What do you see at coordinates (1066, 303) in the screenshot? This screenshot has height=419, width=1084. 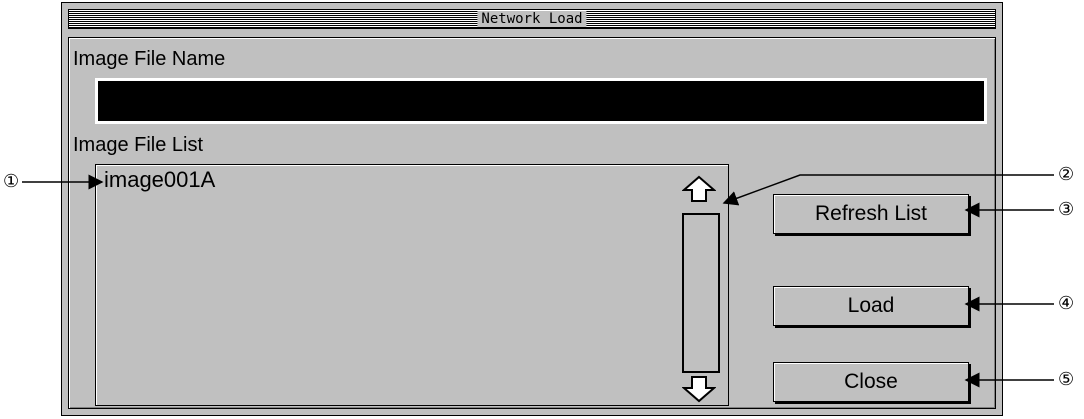 I see `callout-4: ④` at bounding box center [1066, 303].